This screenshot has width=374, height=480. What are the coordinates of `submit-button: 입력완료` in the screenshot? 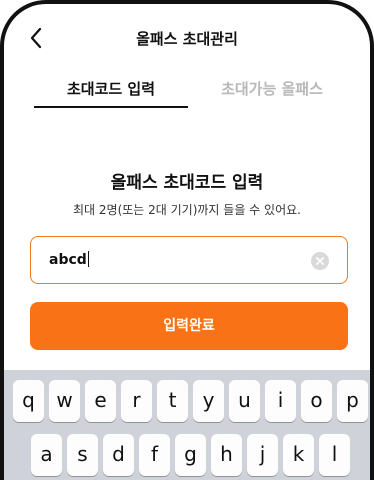 It's located at (189, 326).